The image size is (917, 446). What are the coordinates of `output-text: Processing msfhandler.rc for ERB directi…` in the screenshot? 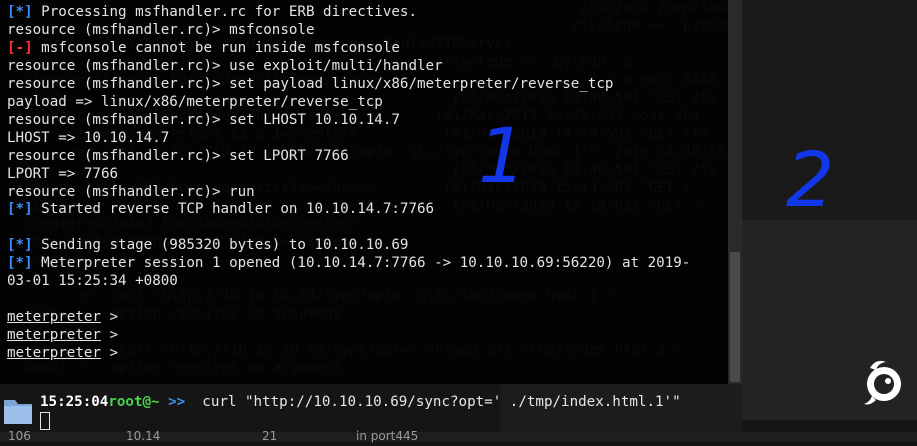 It's located at (224, 12).